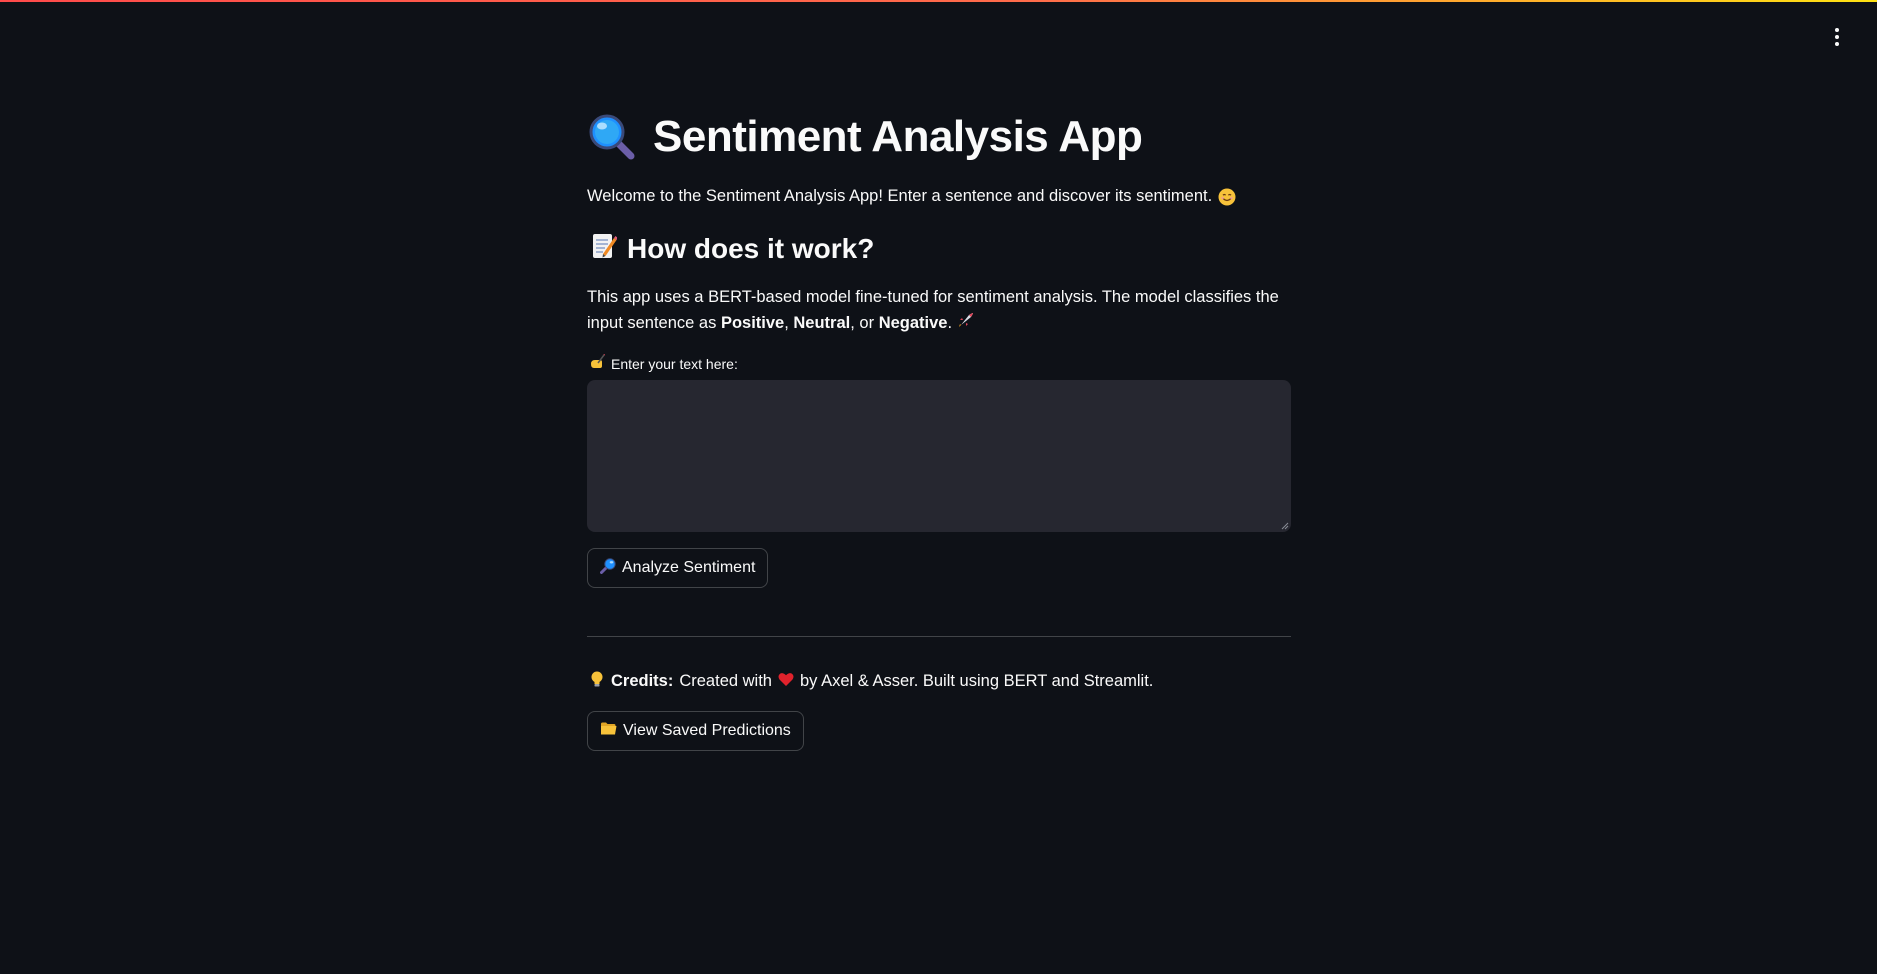 The image size is (1877, 974). Describe the element at coordinates (674, 363) in the screenshot. I see `input-label-text: Enter your text here:` at that location.